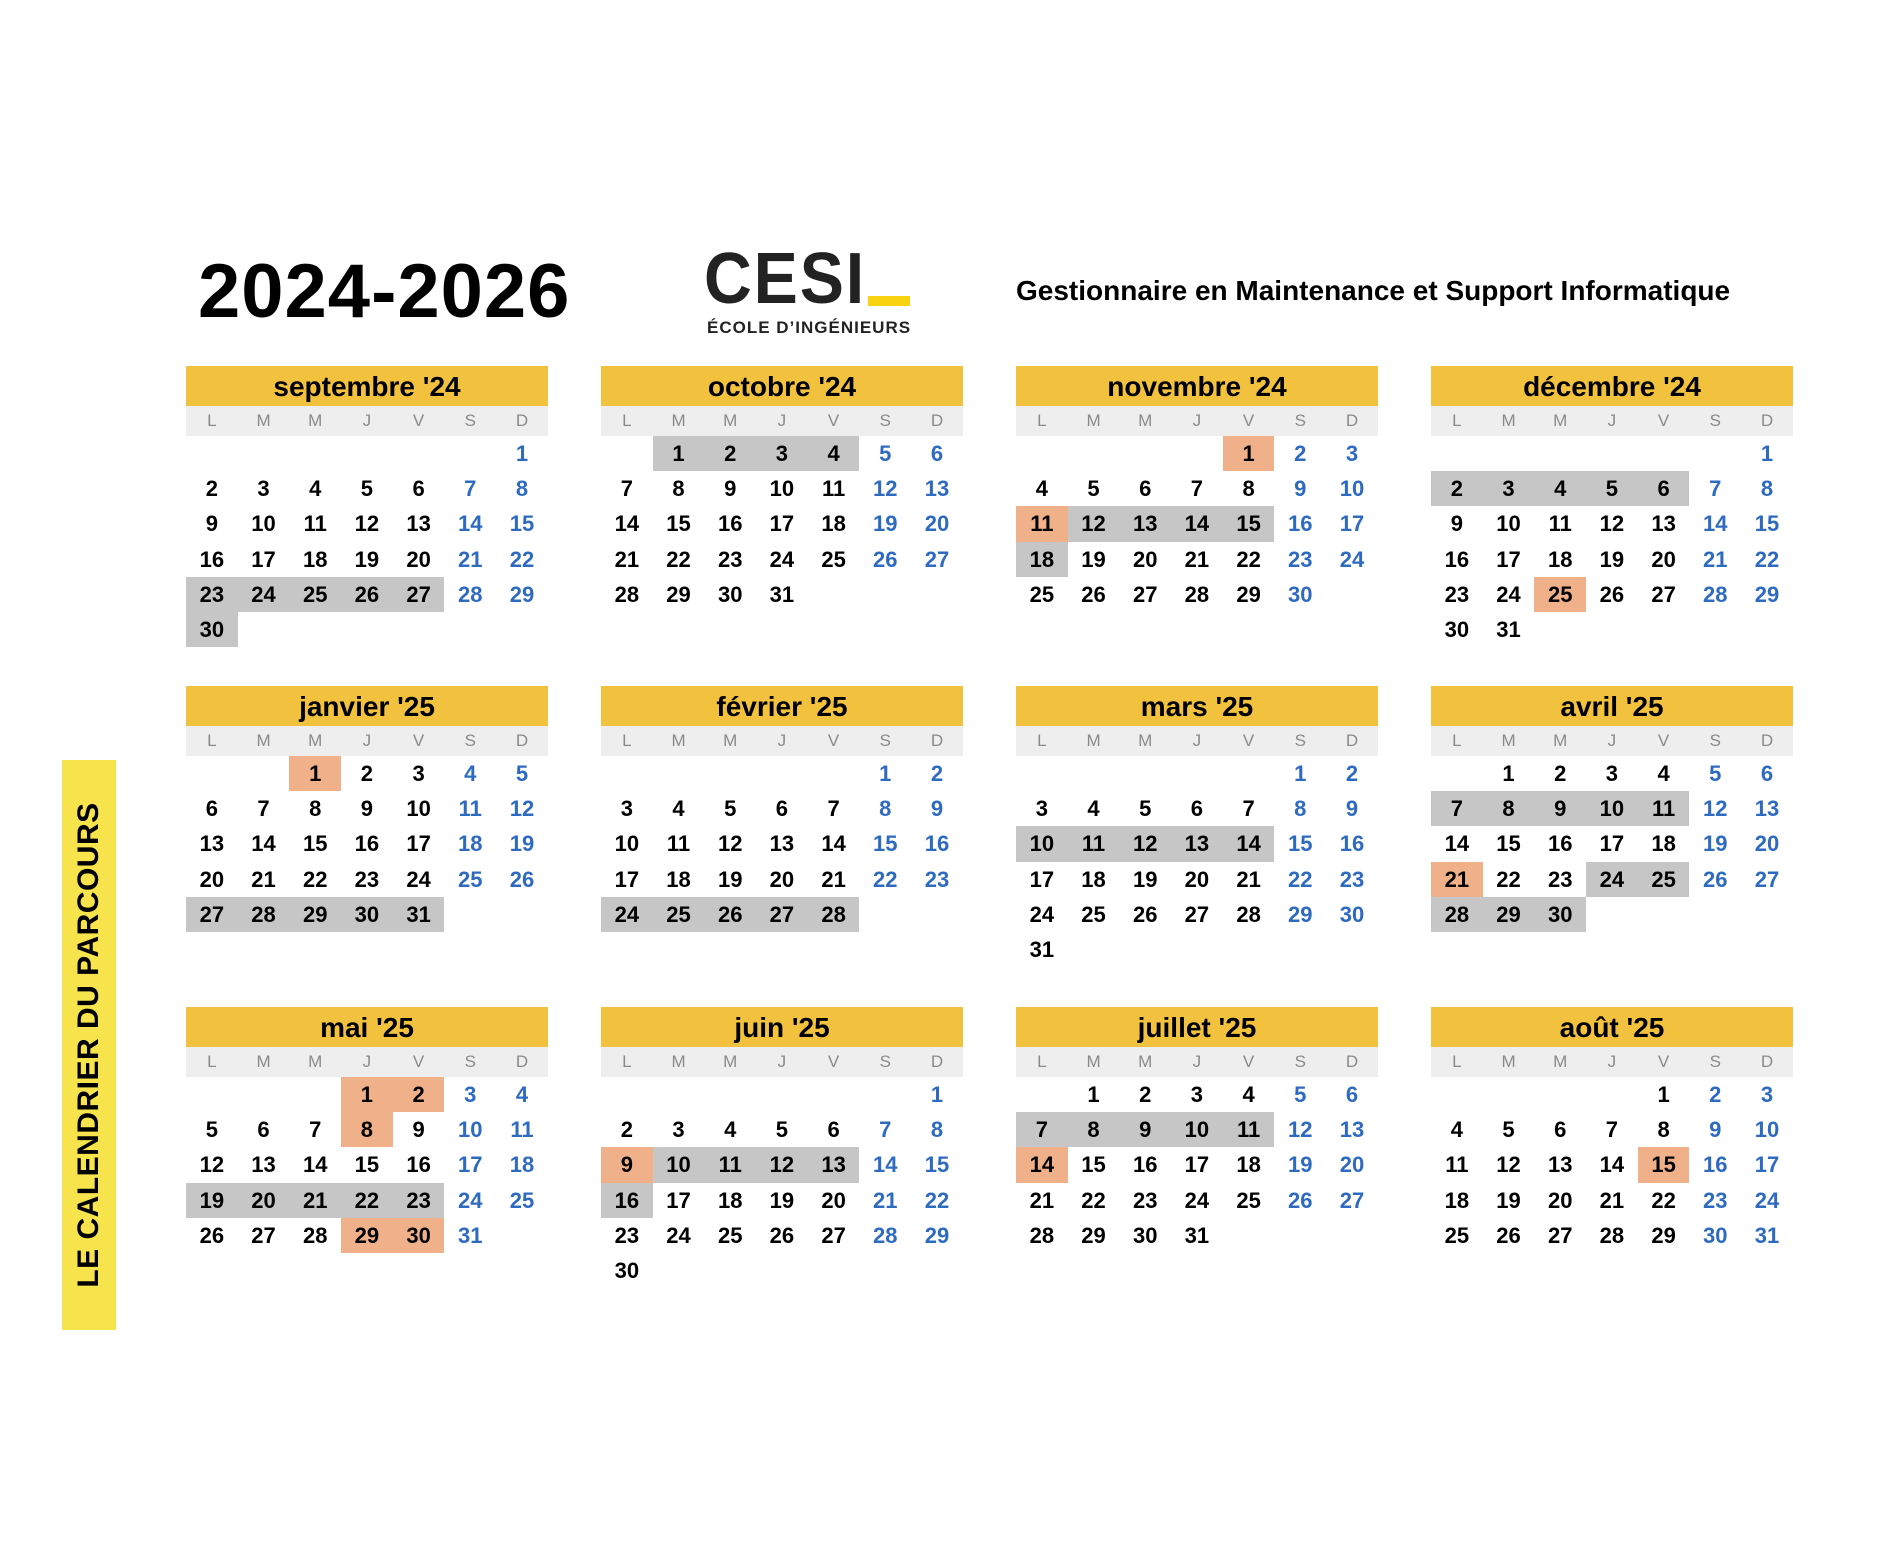 Image resolution: width=1894 pixels, height=1550 pixels. What do you see at coordinates (367, 706) in the screenshot?
I see `month-header: janvier '25` at bounding box center [367, 706].